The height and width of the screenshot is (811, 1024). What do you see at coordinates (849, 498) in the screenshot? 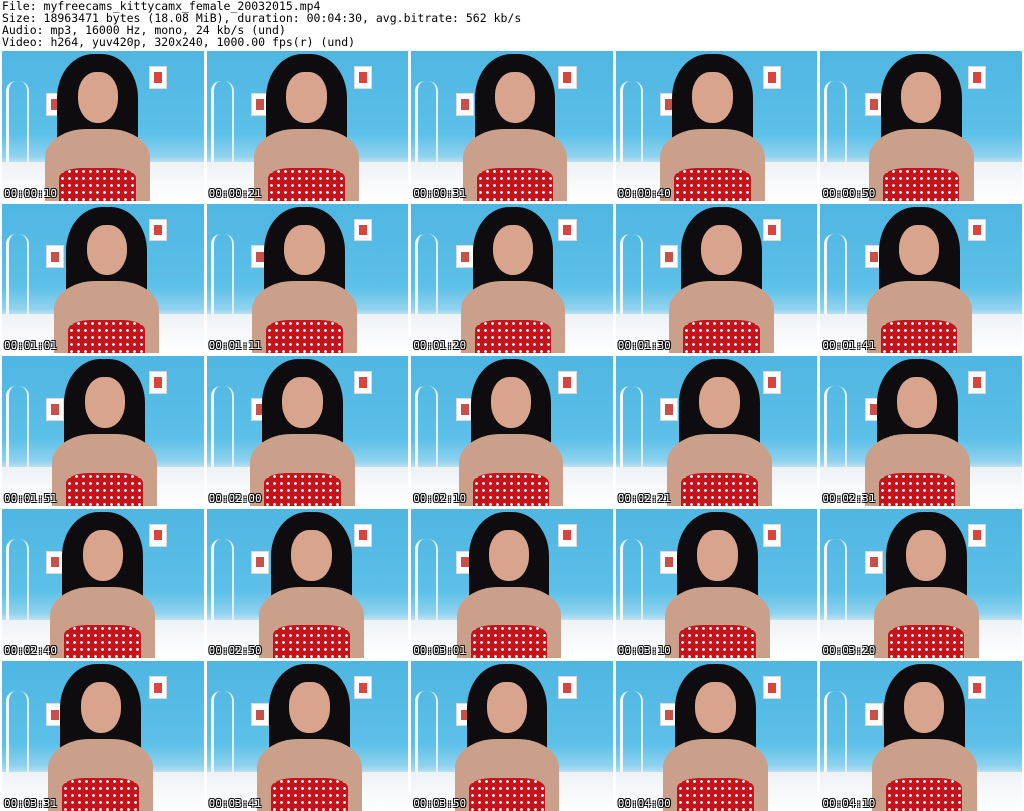
I see `timestamp-label: 00:02:31` at bounding box center [849, 498].